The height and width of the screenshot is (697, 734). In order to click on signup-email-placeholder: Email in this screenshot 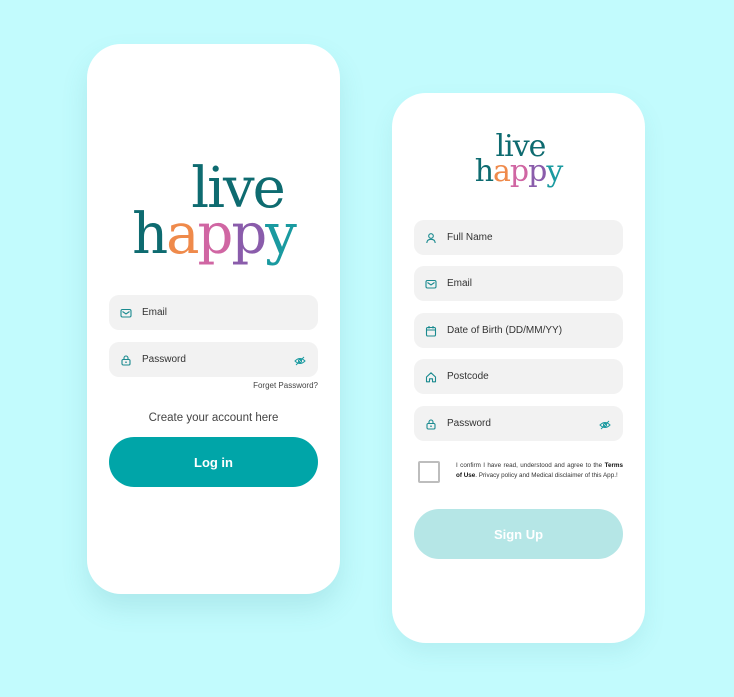, I will do `click(460, 283)`.